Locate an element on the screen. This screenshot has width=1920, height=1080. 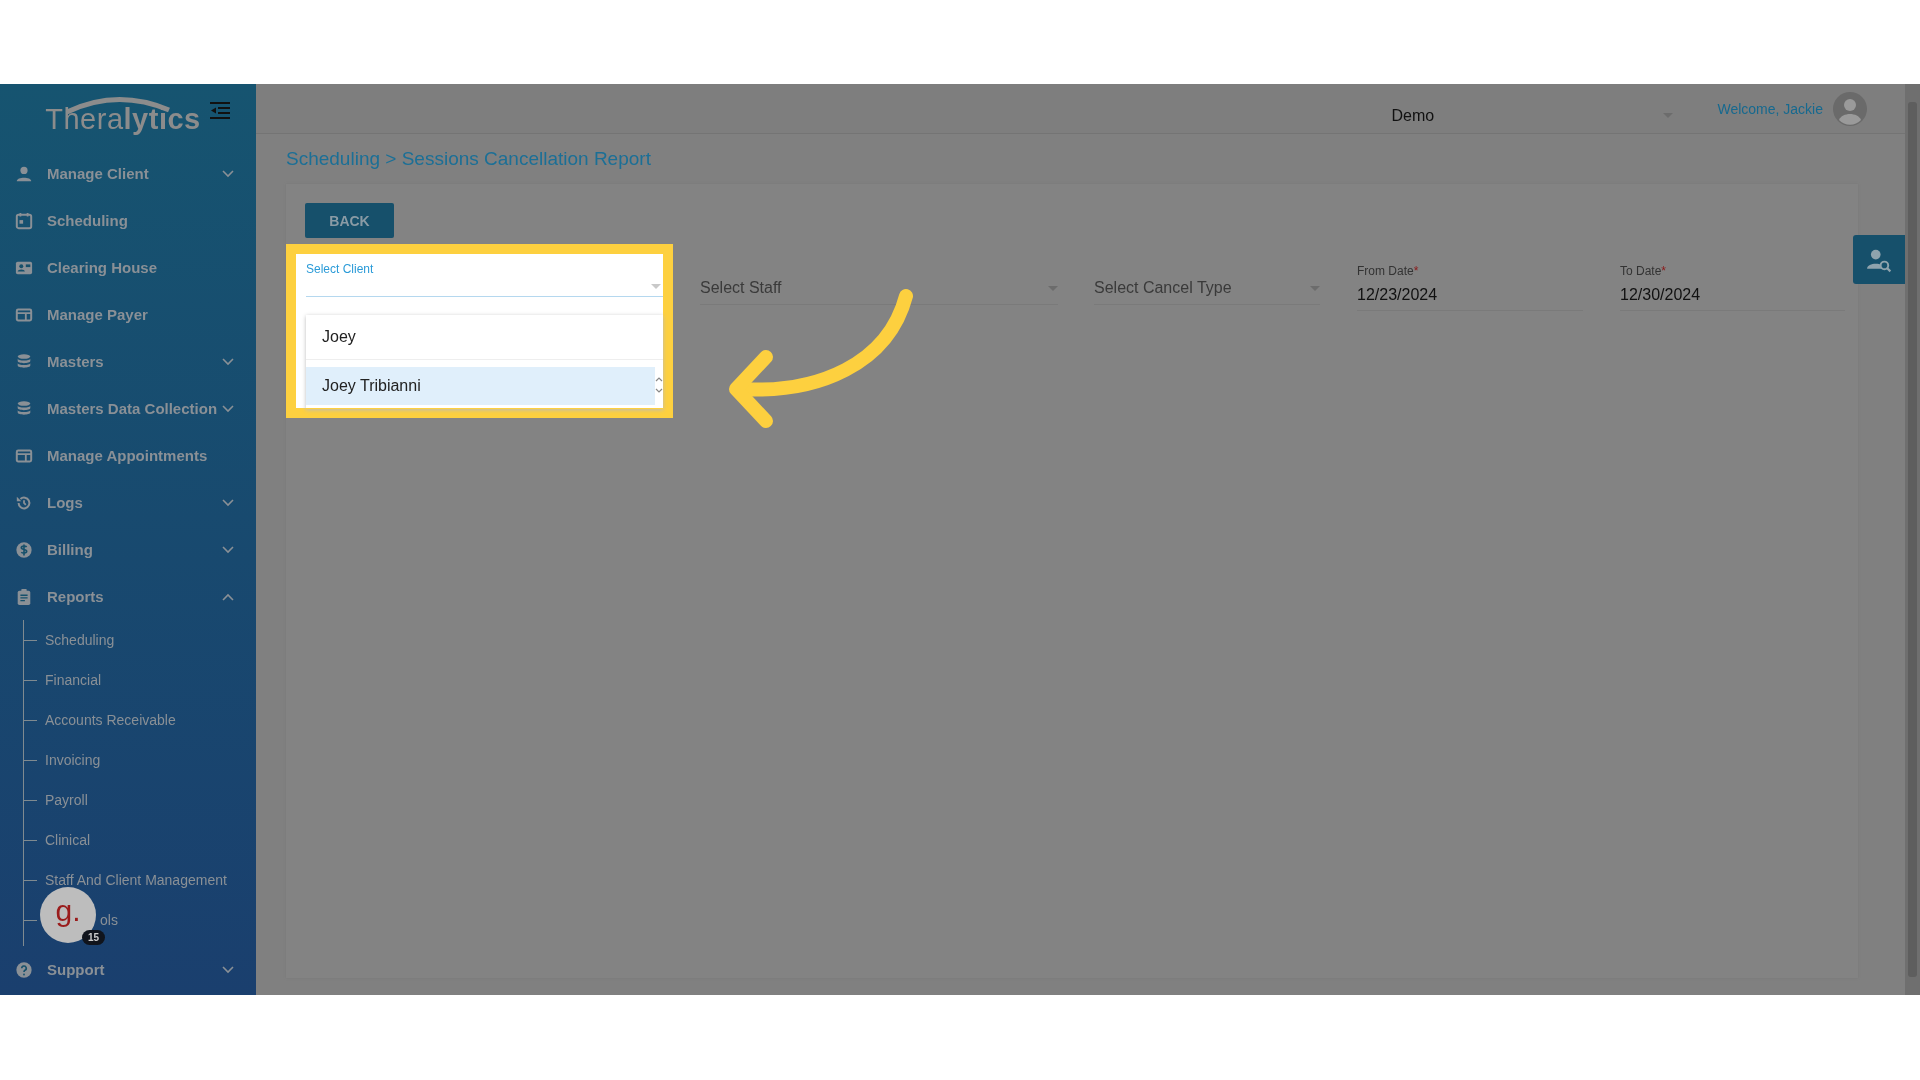
cancel-type-select: Select Cancel Type is located at coordinates (1207, 288).